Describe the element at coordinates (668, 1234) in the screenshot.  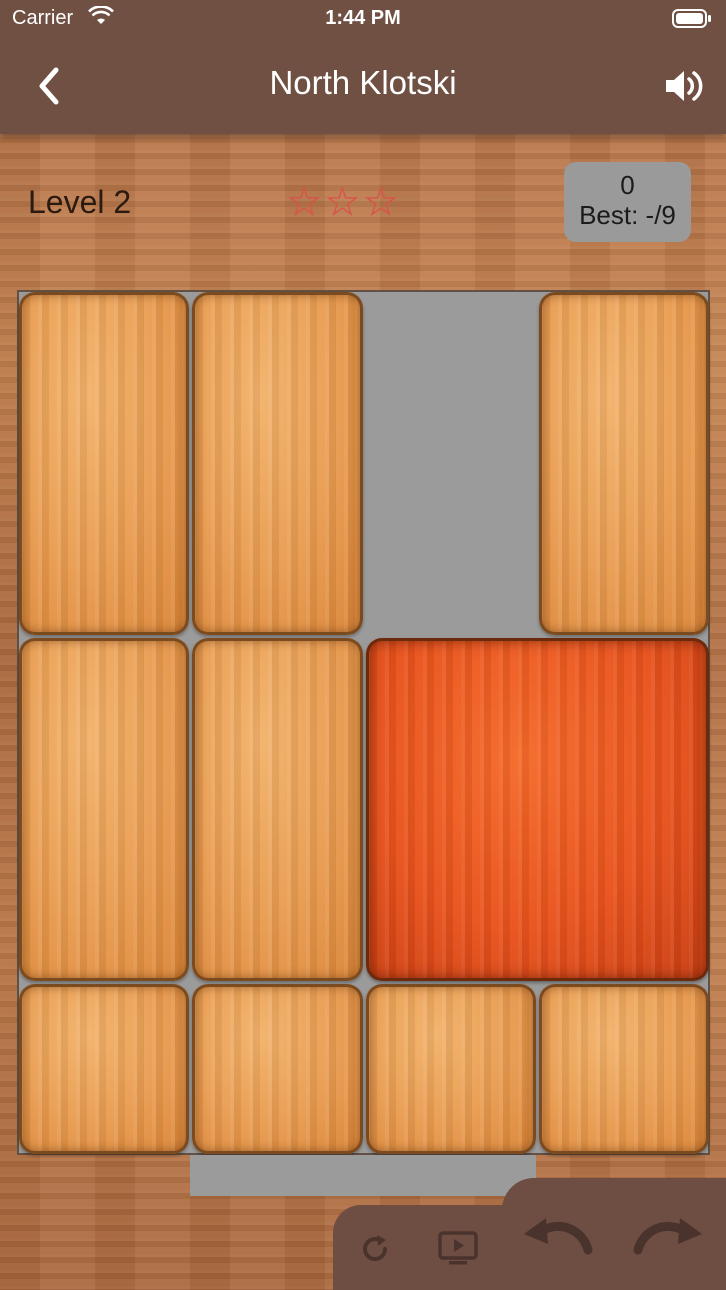
I see `redo-icon` at that location.